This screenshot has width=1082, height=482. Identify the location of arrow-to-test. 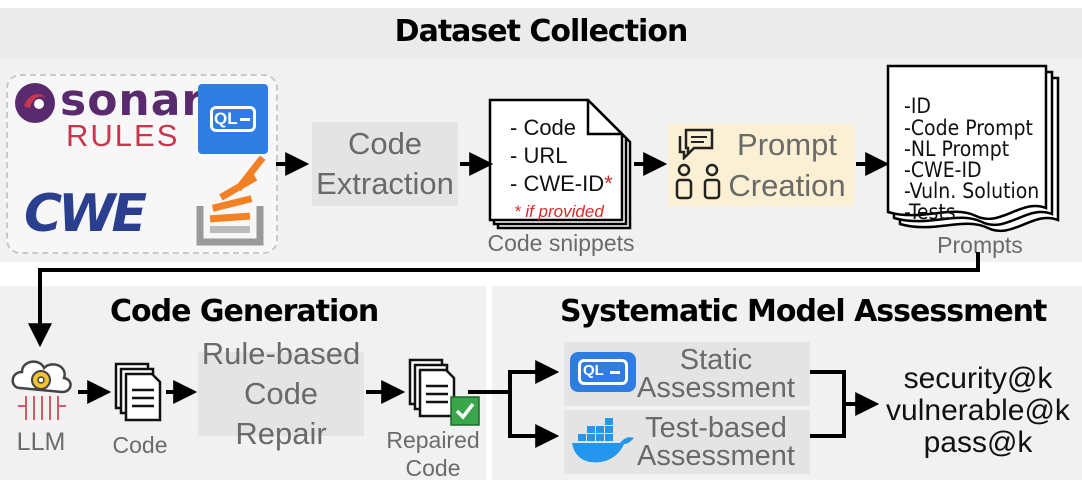
(534, 420).